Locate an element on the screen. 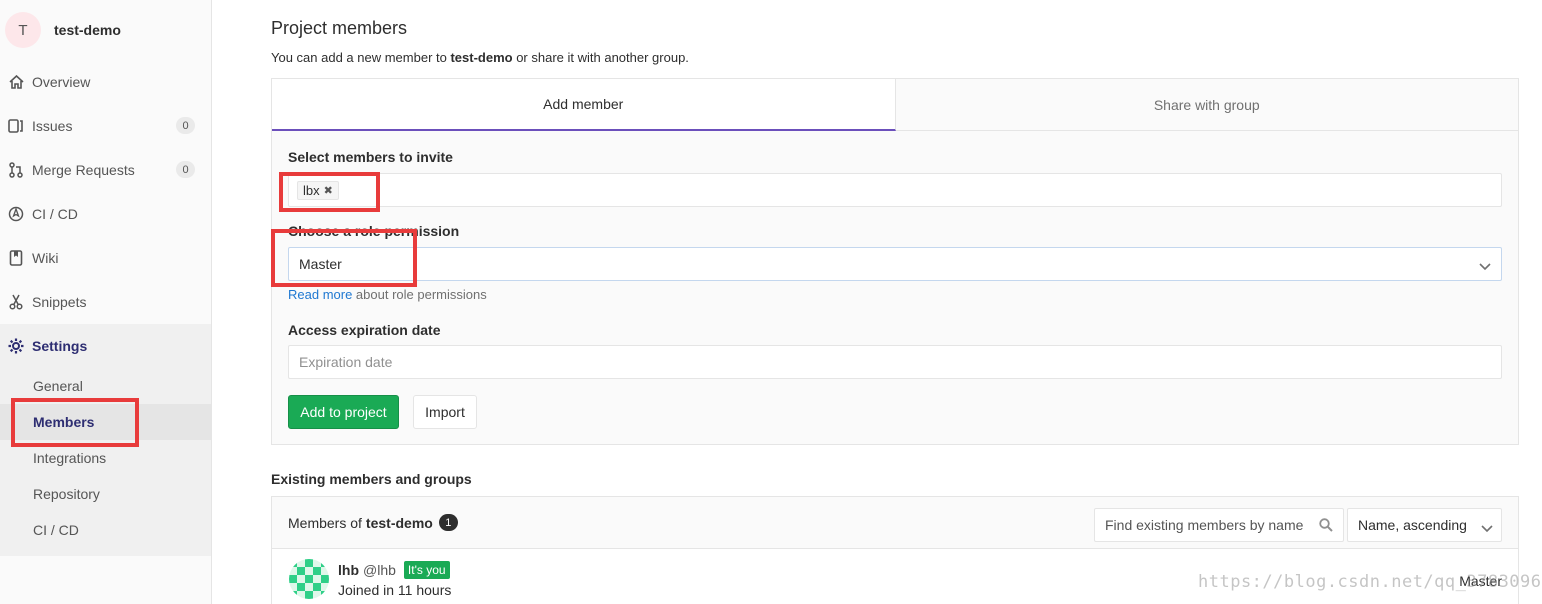 This screenshot has width=1542, height=604. members-of-text: Members of is located at coordinates (325, 522).